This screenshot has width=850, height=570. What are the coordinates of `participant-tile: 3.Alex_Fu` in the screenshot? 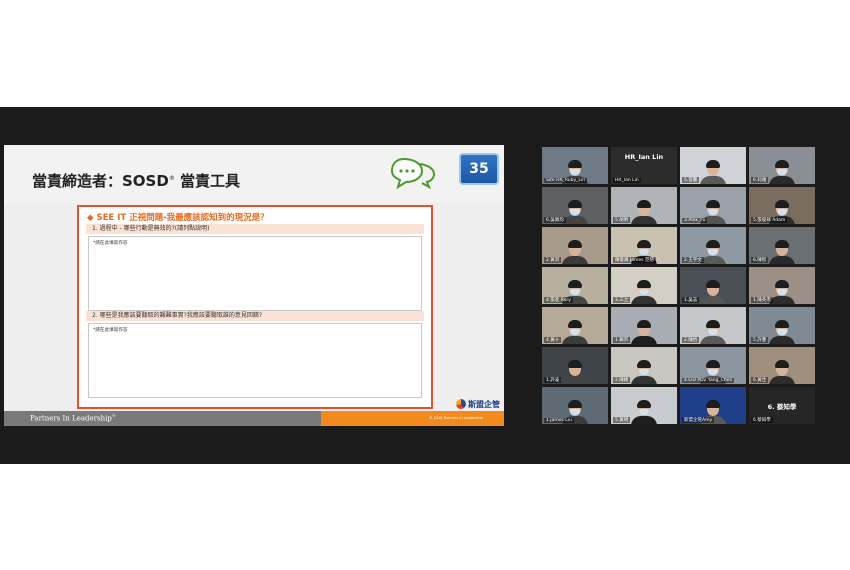 It's located at (713, 205).